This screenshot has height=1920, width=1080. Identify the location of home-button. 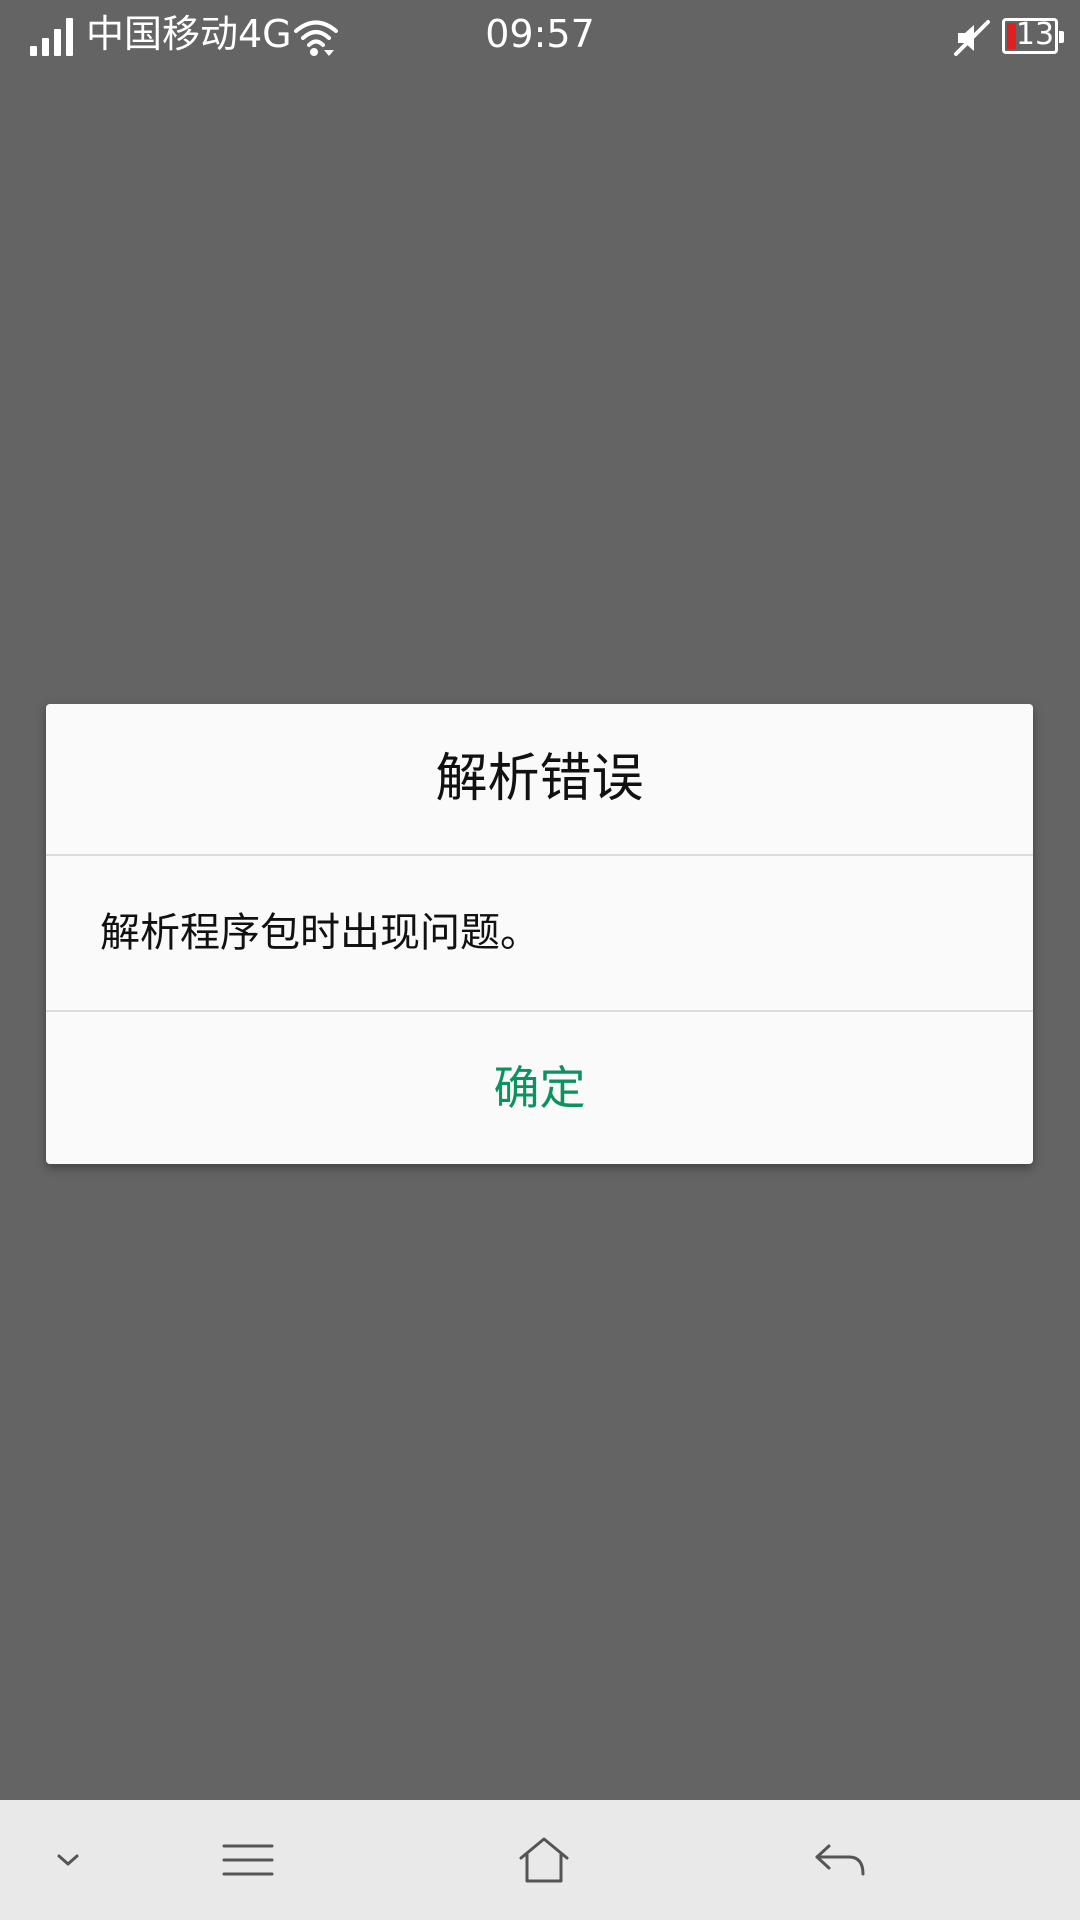
(544, 1860).